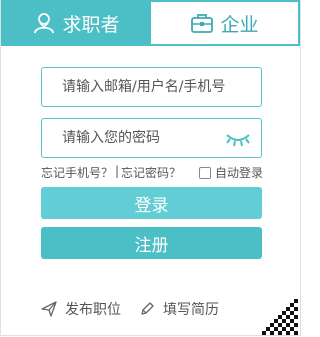  What do you see at coordinates (239, 24) in the screenshot?
I see `tab-company-label: 企业` at bounding box center [239, 24].